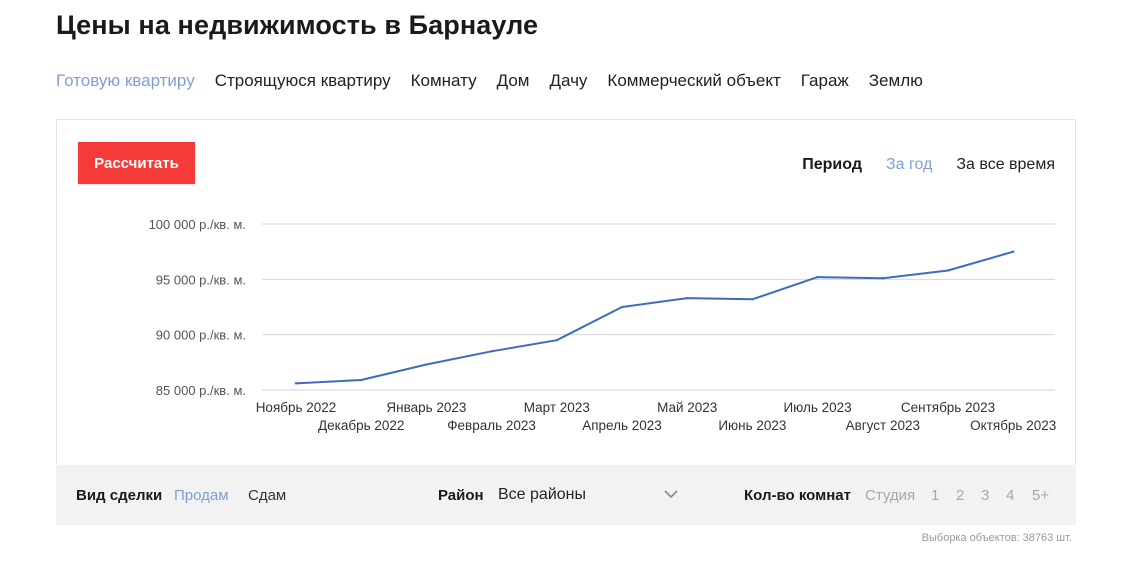 This screenshot has width=1129, height=563. I want to click on chevron-down-icon, so click(671, 494).